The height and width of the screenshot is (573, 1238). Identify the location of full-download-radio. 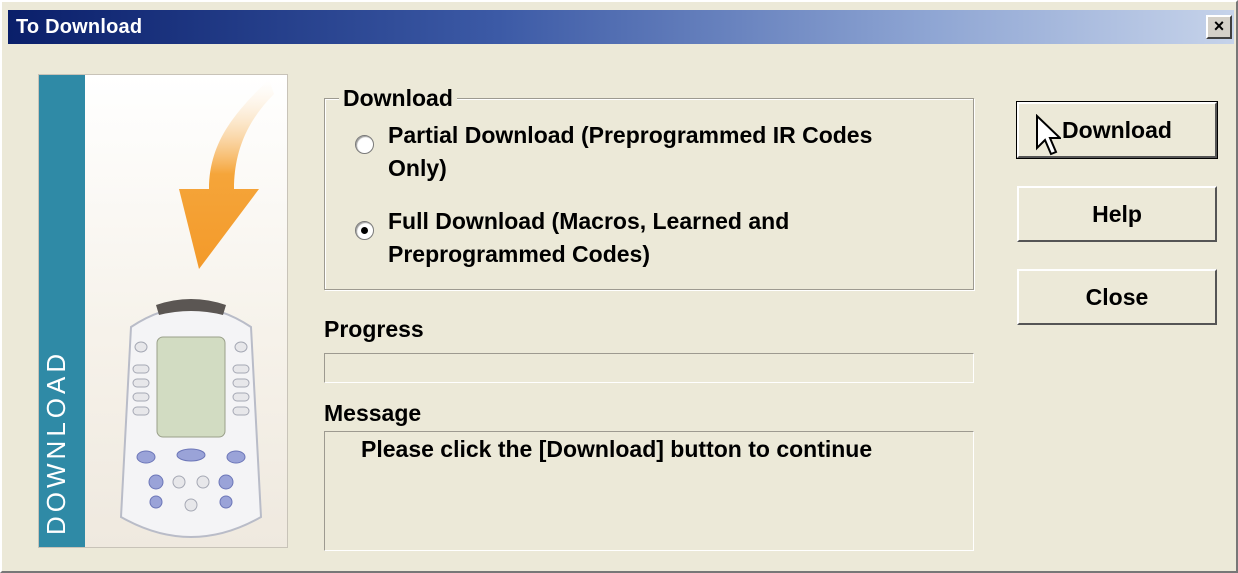
(364, 230).